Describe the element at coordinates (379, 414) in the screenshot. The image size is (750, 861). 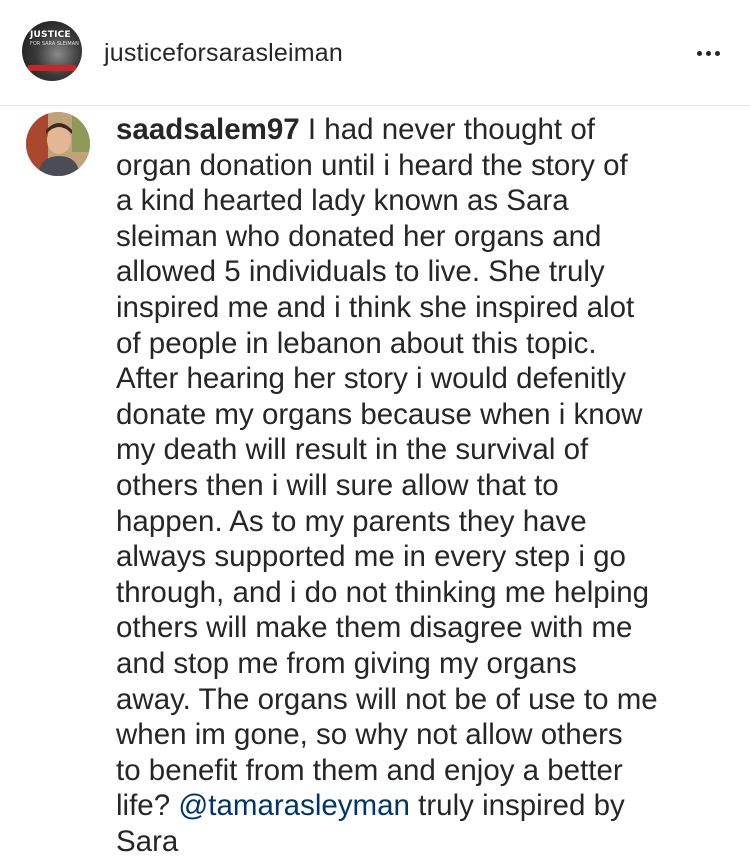
I see `comment-line: donate my organs because when i know` at that location.